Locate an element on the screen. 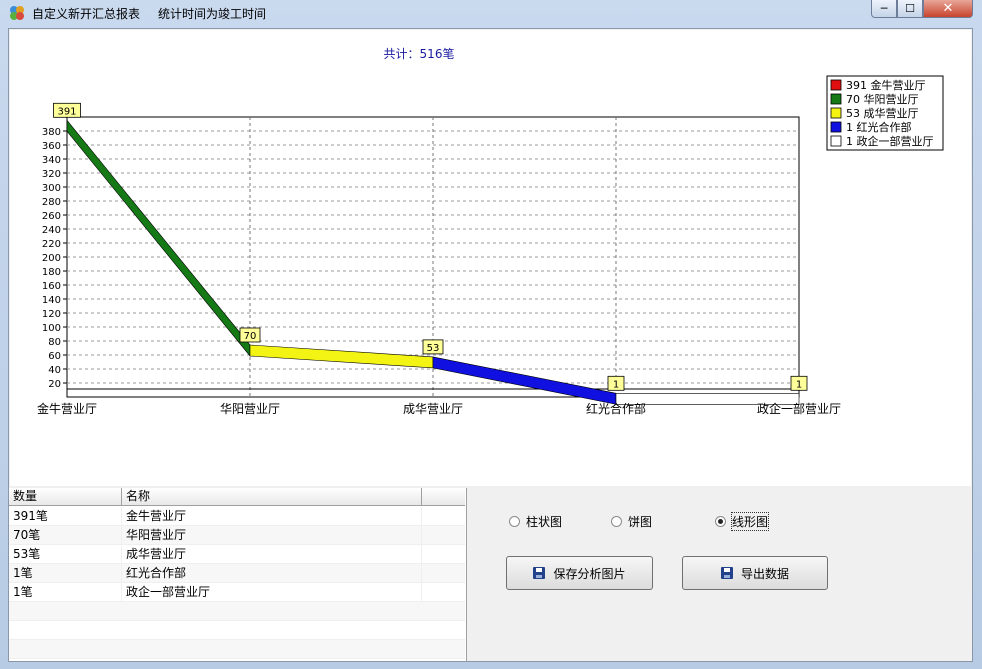  chart-title: 共计：516笔 is located at coordinates (419, 53).